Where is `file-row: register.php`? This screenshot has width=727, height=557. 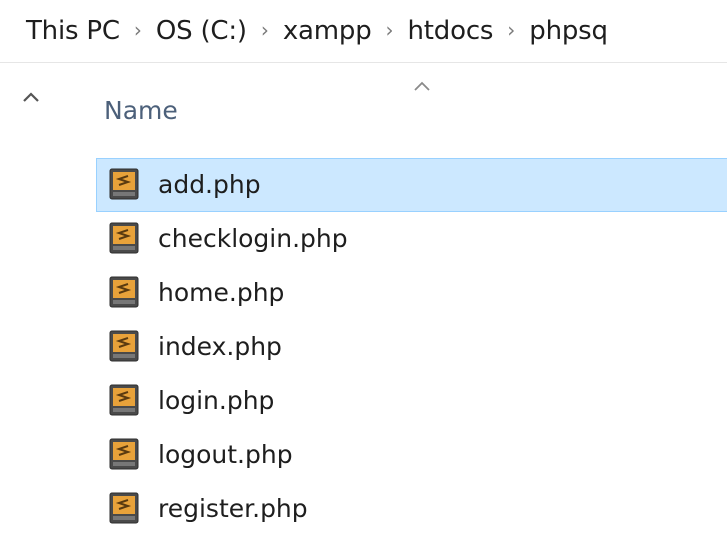
file-row: register.php is located at coordinates (411, 509).